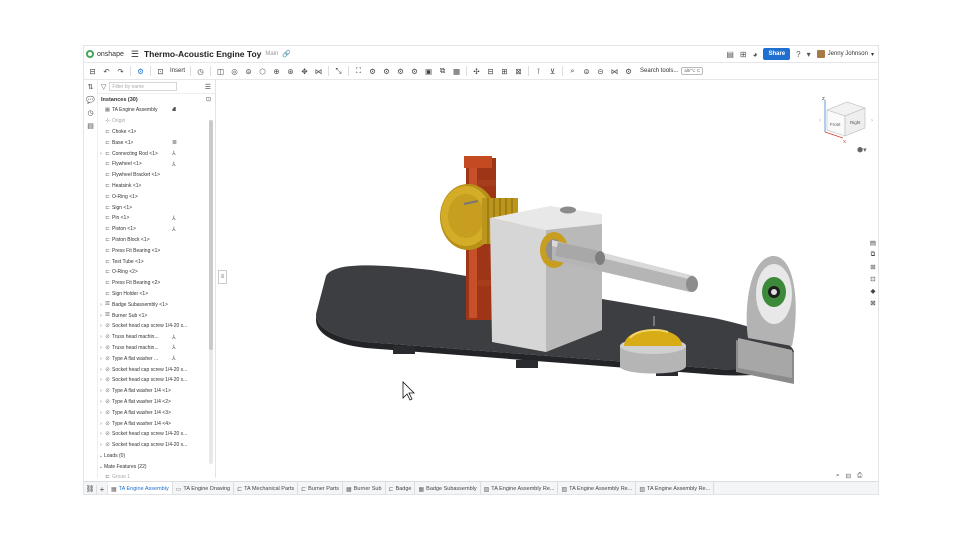  I want to click on tree-row: ⊏ Press Fit Bearing <1>, so click(156, 250).